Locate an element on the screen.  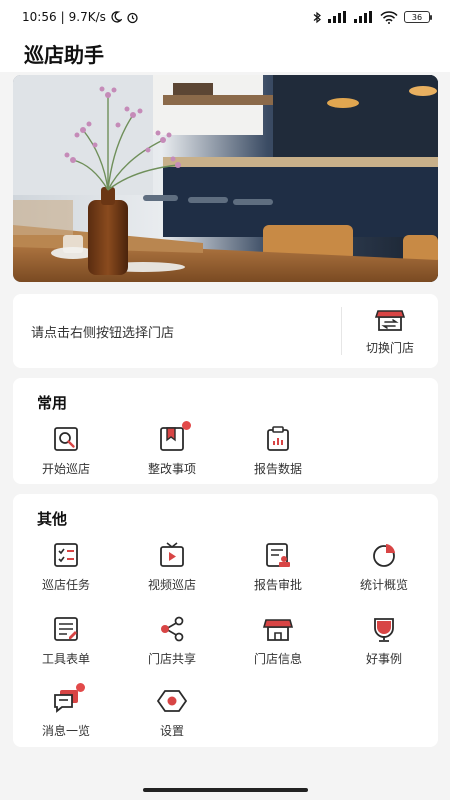
grid-item-label: 整改事项 is located at coordinates (171, 469).